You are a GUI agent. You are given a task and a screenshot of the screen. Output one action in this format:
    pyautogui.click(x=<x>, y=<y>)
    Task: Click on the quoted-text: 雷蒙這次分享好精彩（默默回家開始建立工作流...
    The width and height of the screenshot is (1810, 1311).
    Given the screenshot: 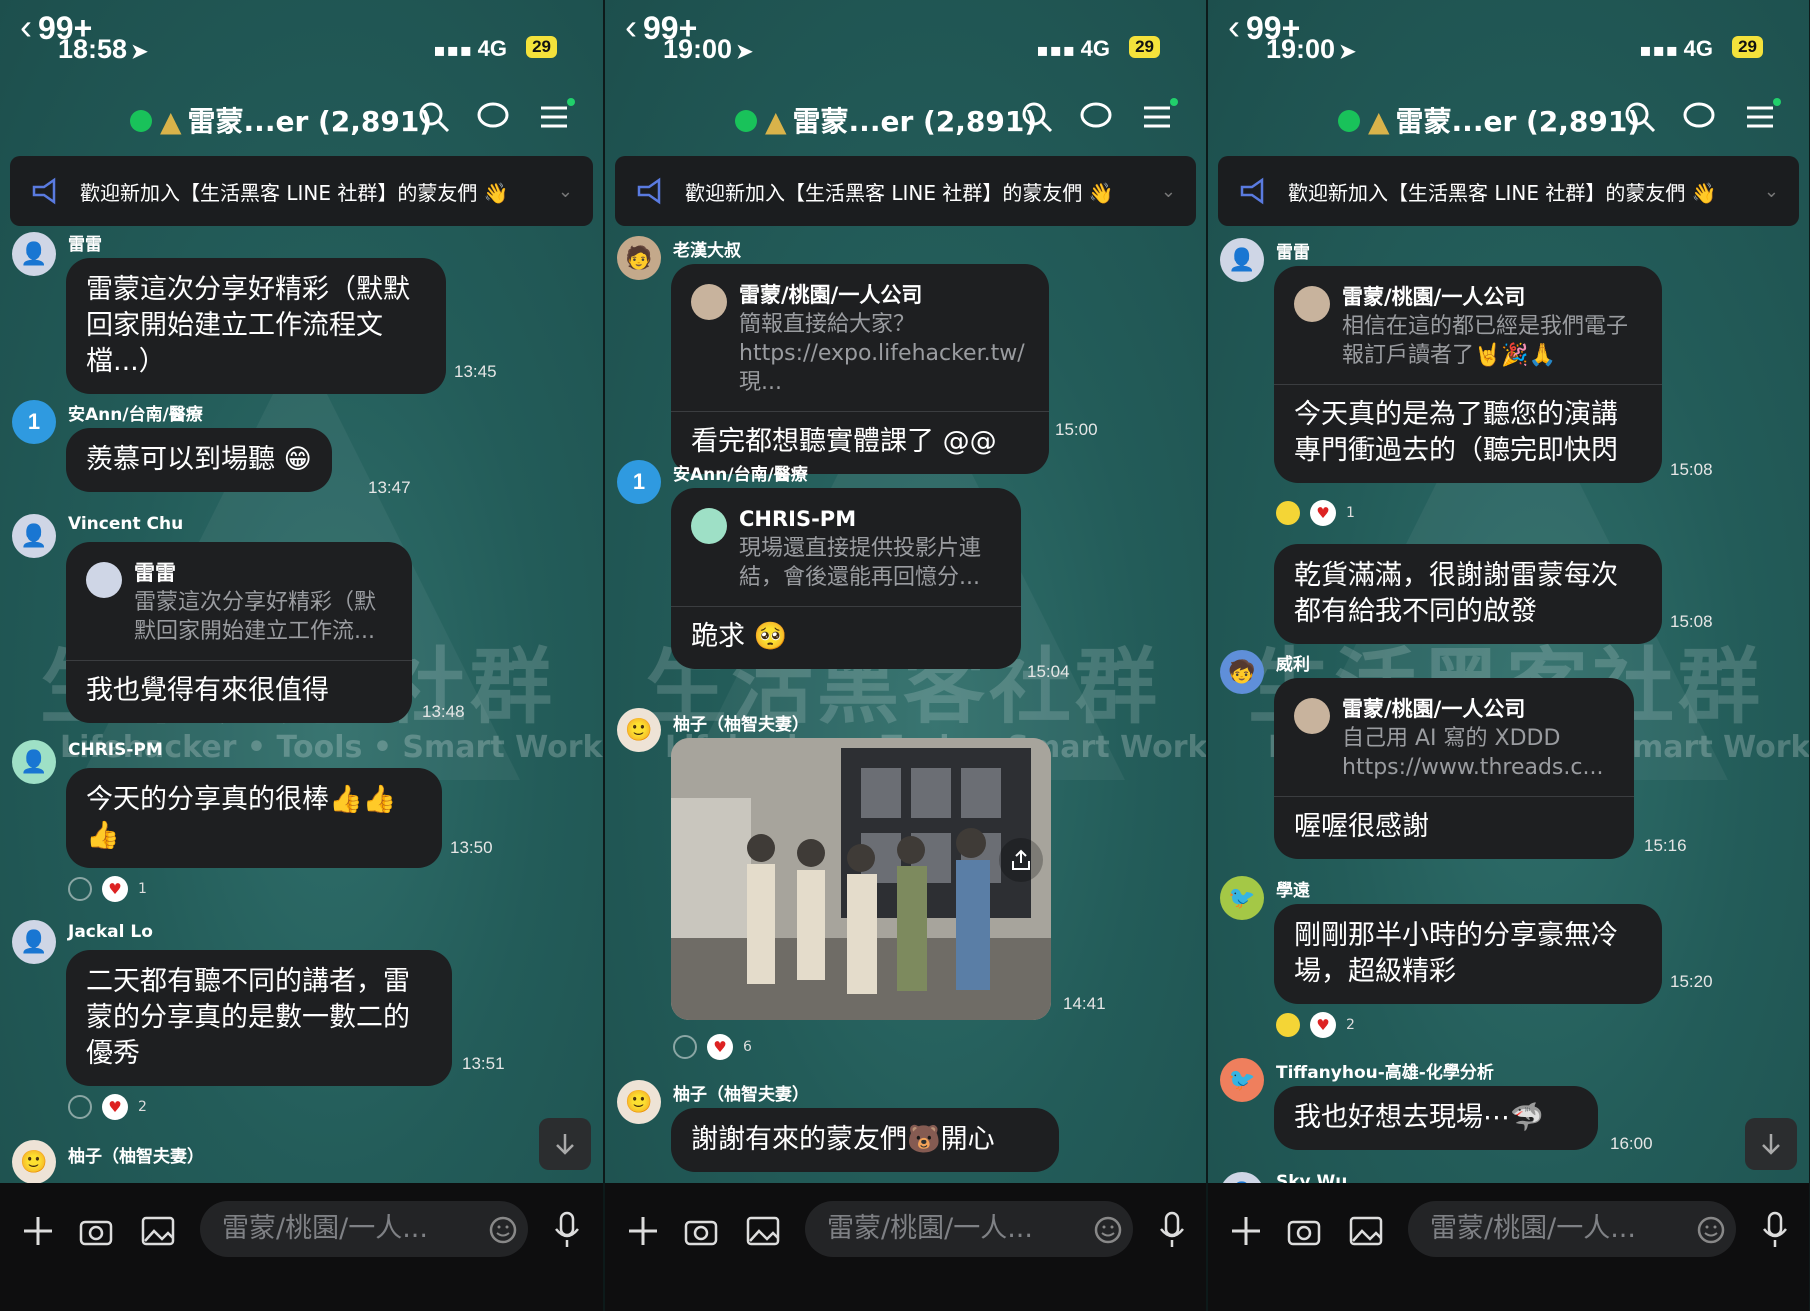 What is the action you would take?
    pyautogui.click(x=255, y=617)
    